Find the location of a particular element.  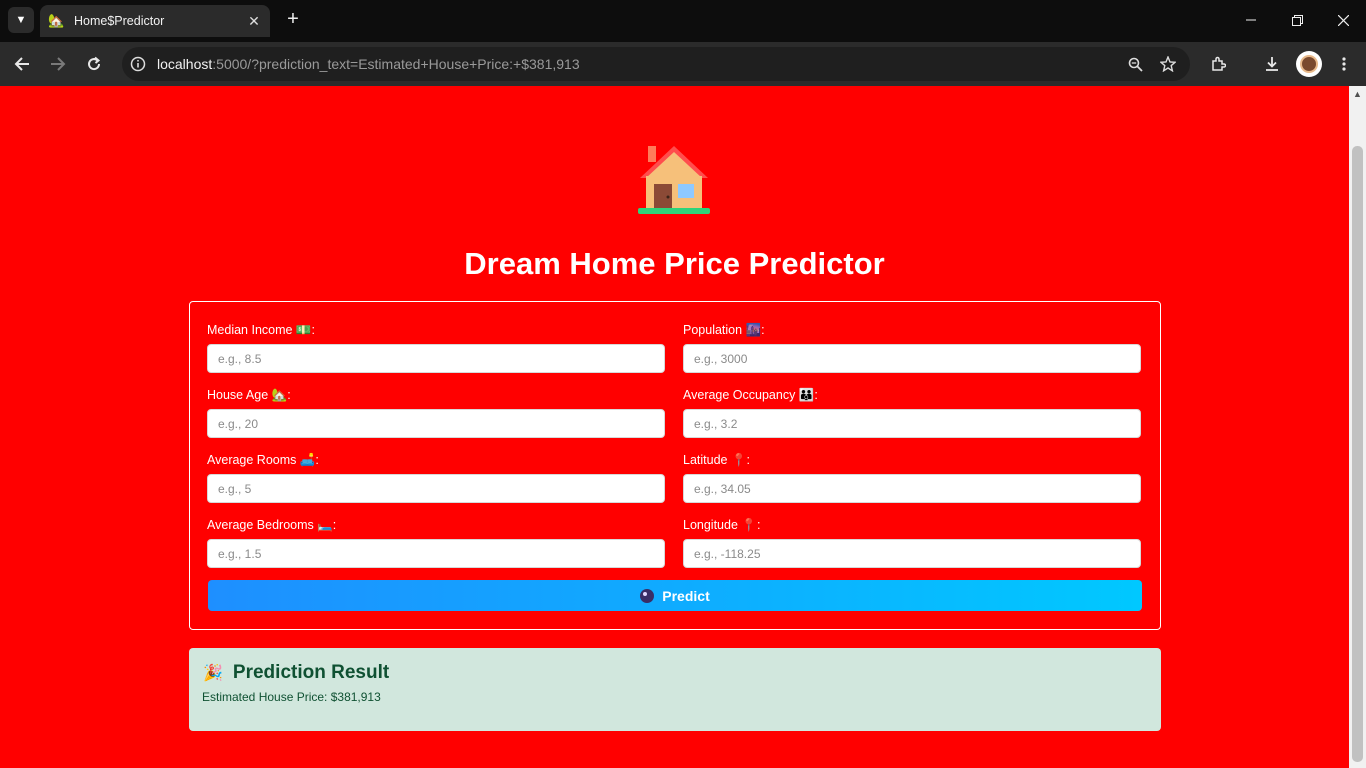

arrow-left-icon is located at coordinates (21, 64).